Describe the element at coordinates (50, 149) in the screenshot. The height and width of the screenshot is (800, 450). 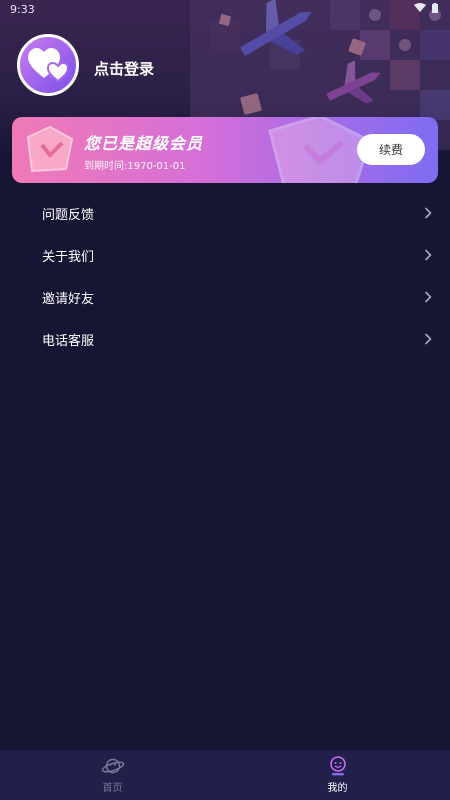
I see `vip-clock-icon` at that location.